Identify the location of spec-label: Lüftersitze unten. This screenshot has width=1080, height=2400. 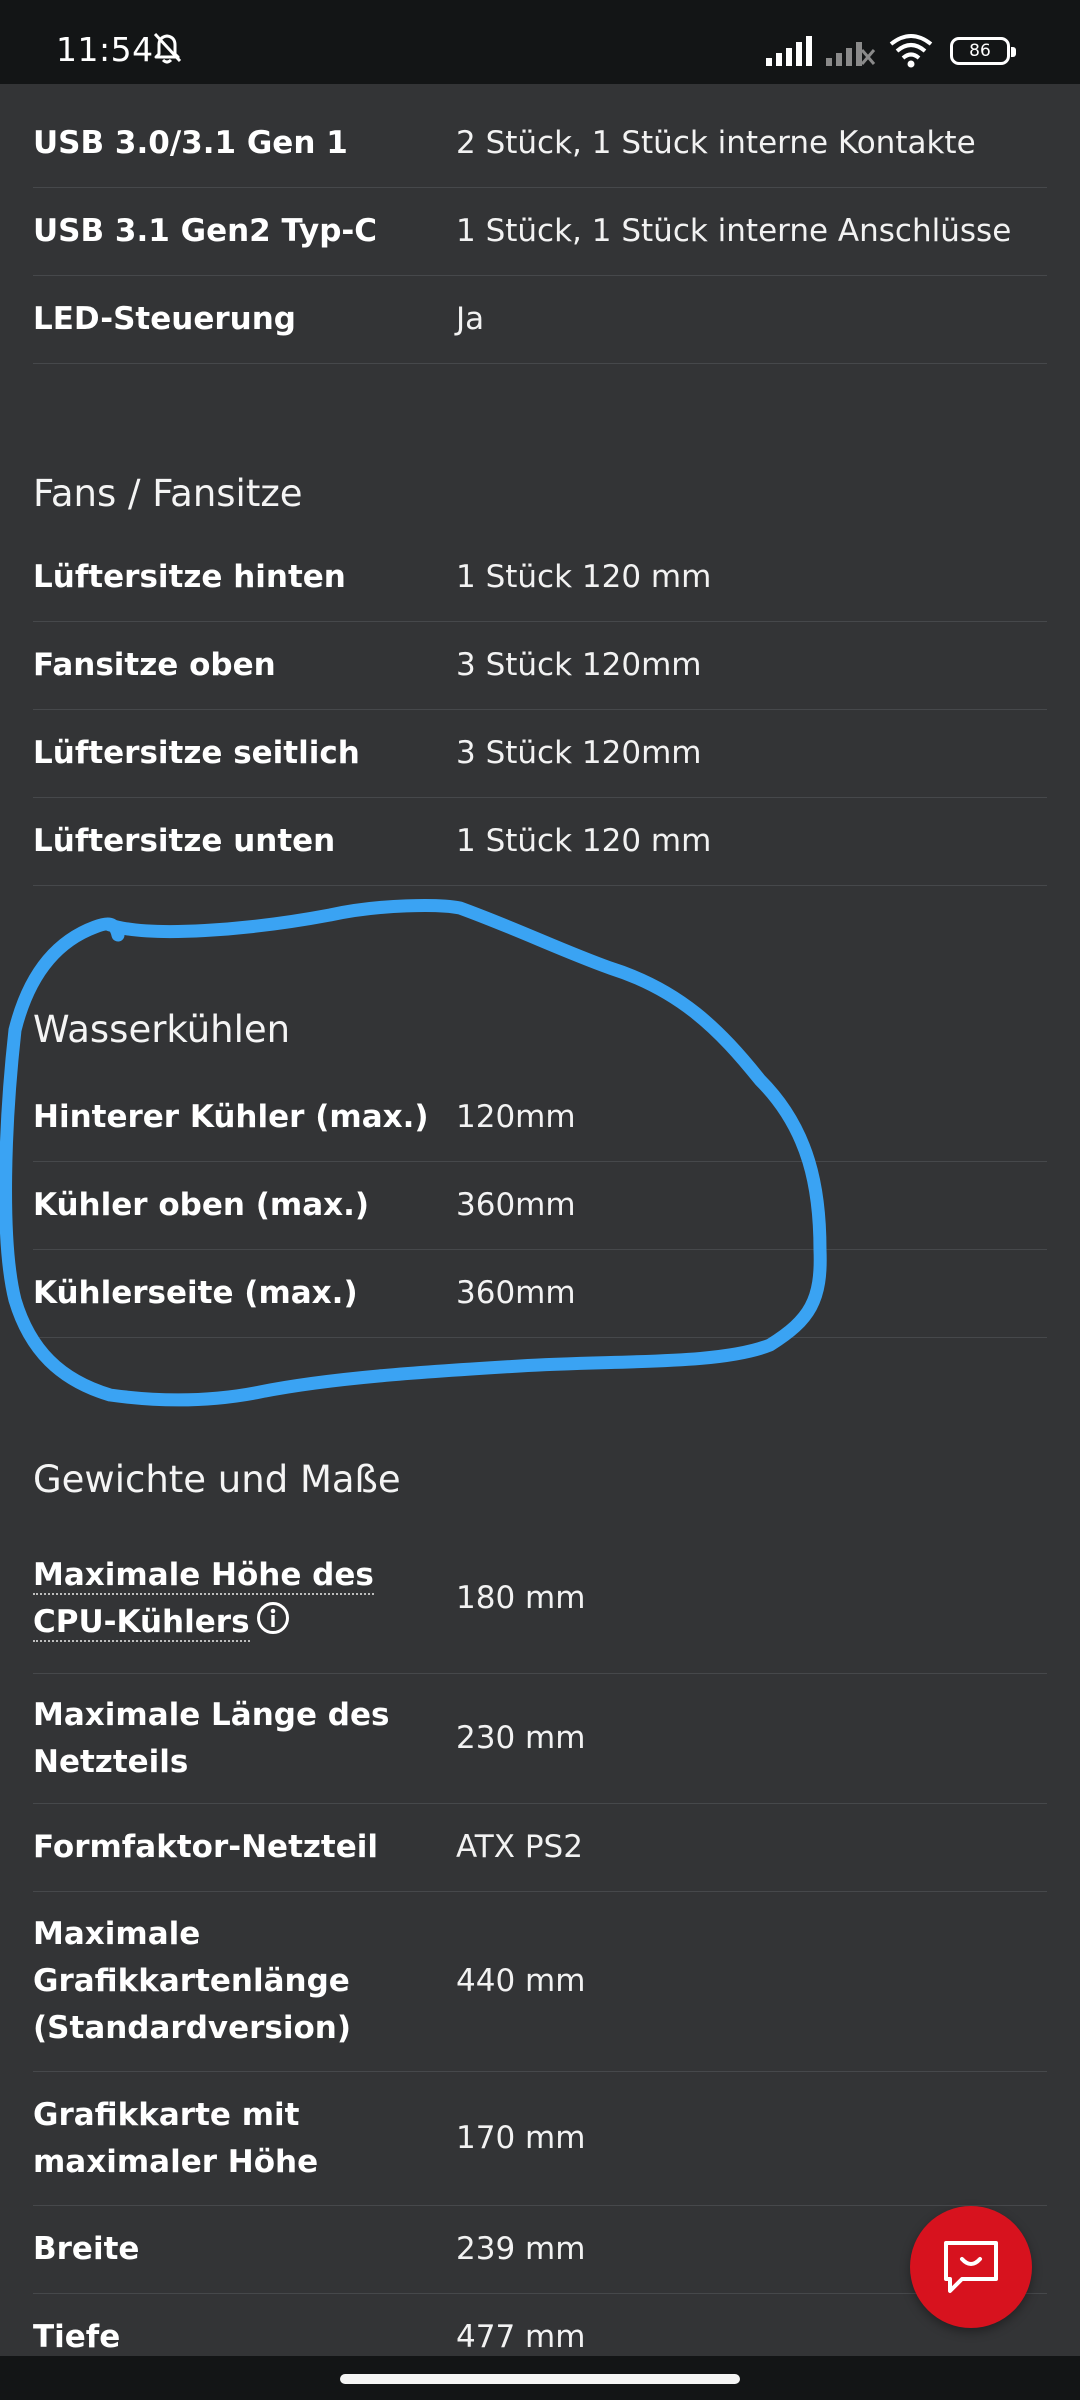
(184, 841).